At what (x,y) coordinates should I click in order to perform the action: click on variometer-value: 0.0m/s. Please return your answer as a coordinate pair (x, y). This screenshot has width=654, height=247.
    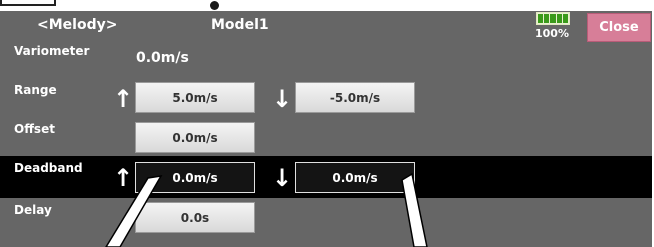
    Looking at the image, I should click on (162, 58).